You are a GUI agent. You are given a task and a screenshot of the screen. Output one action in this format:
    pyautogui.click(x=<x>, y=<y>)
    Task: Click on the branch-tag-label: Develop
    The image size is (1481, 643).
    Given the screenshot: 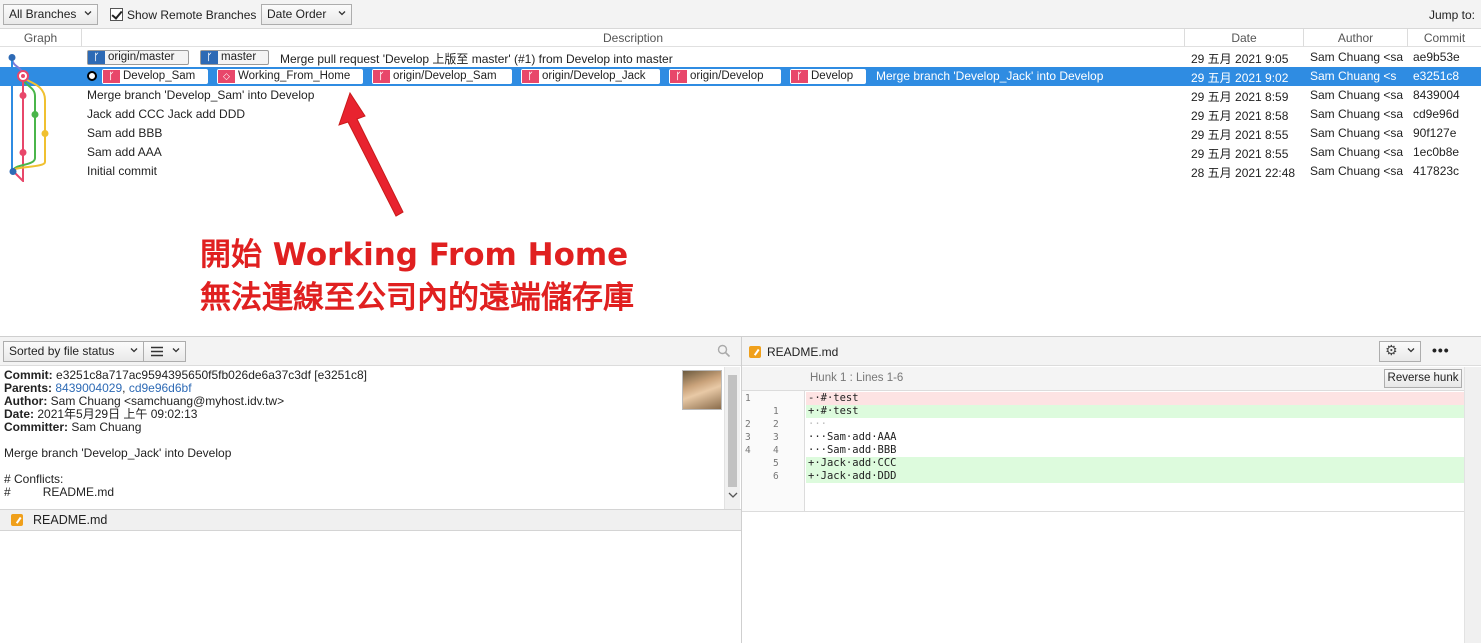 What is the action you would take?
    pyautogui.click(x=832, y=76)
    